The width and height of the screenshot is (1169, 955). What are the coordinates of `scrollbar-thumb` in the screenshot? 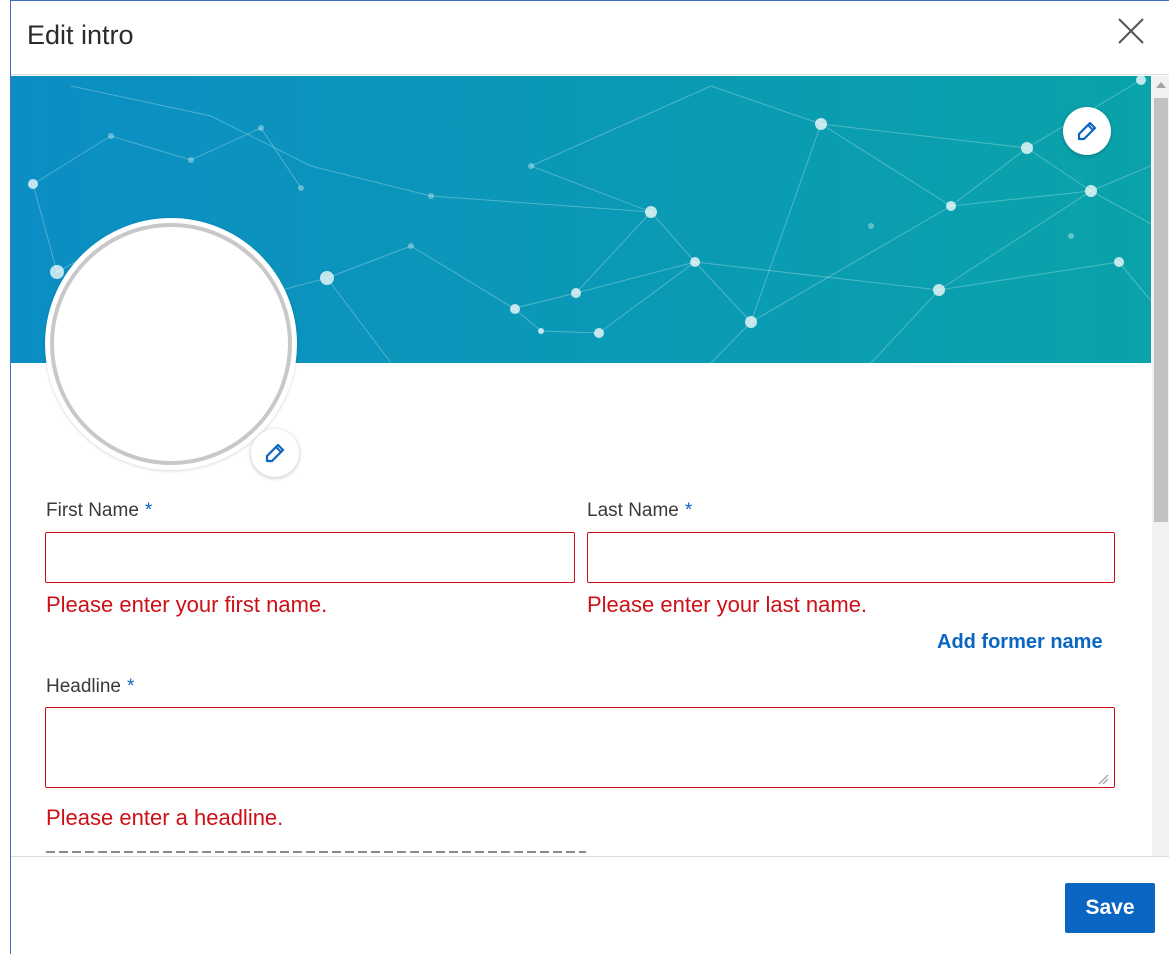 It's located at (1161, 310).